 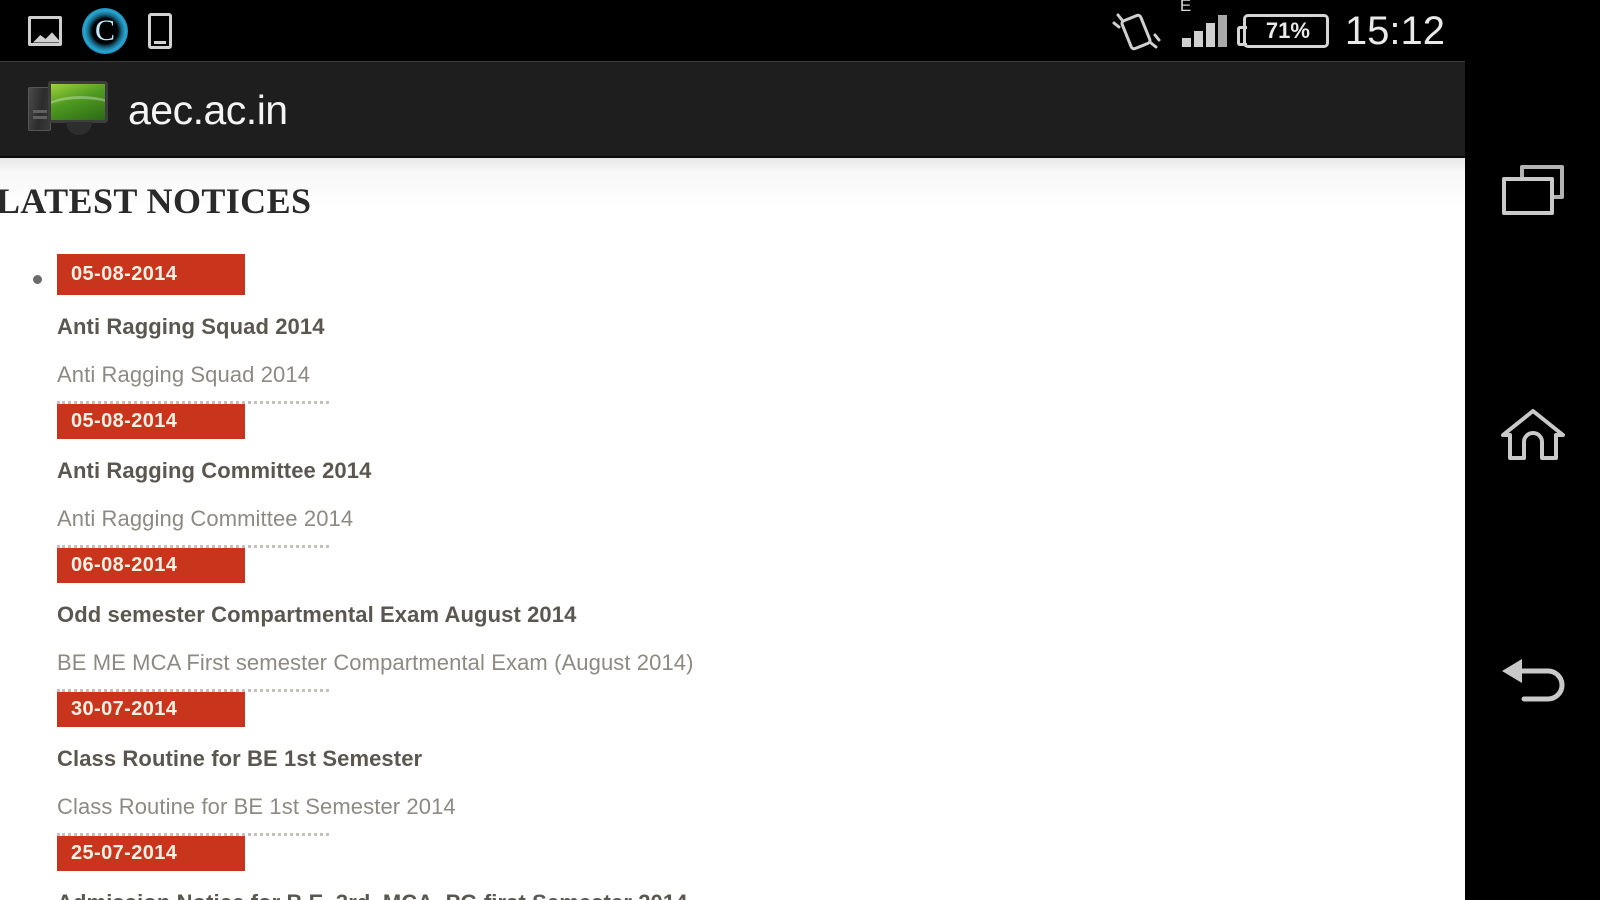 I want to click on battery-percent-label: 71%, so click(x=1287, y=30).